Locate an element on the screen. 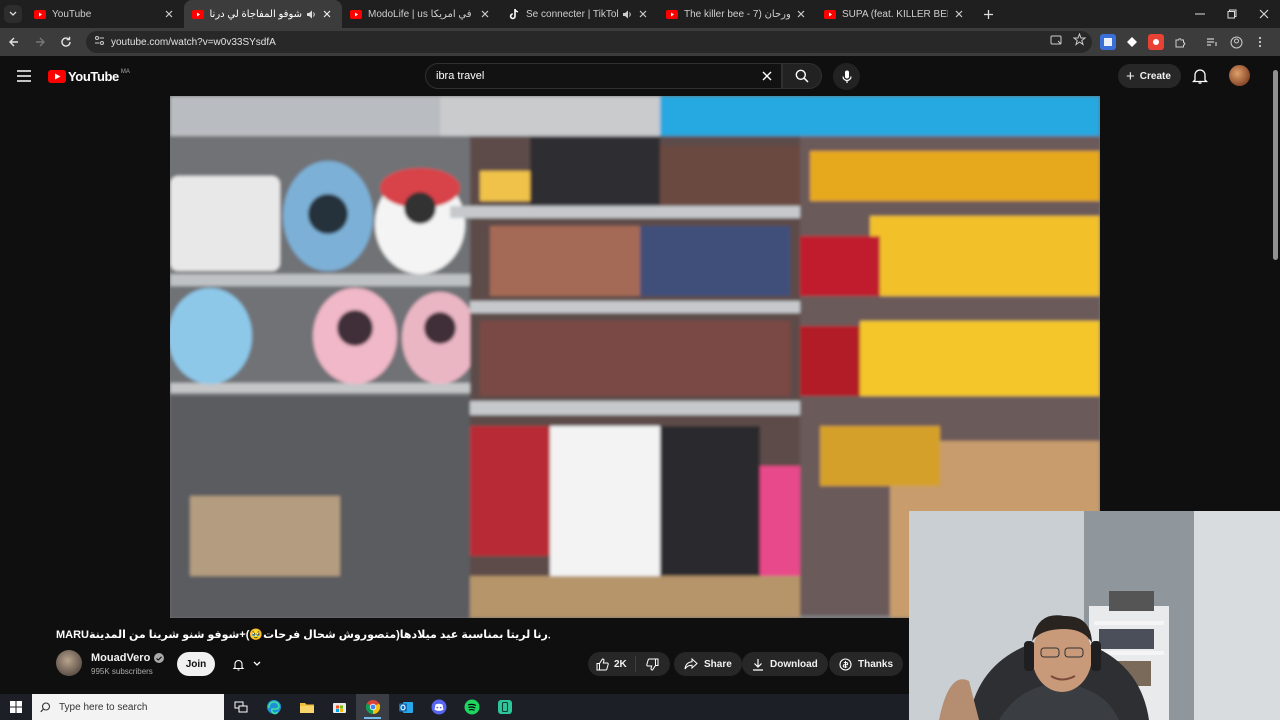 The image size is (1280, 720). search-button is located at coordinates (802, 76).